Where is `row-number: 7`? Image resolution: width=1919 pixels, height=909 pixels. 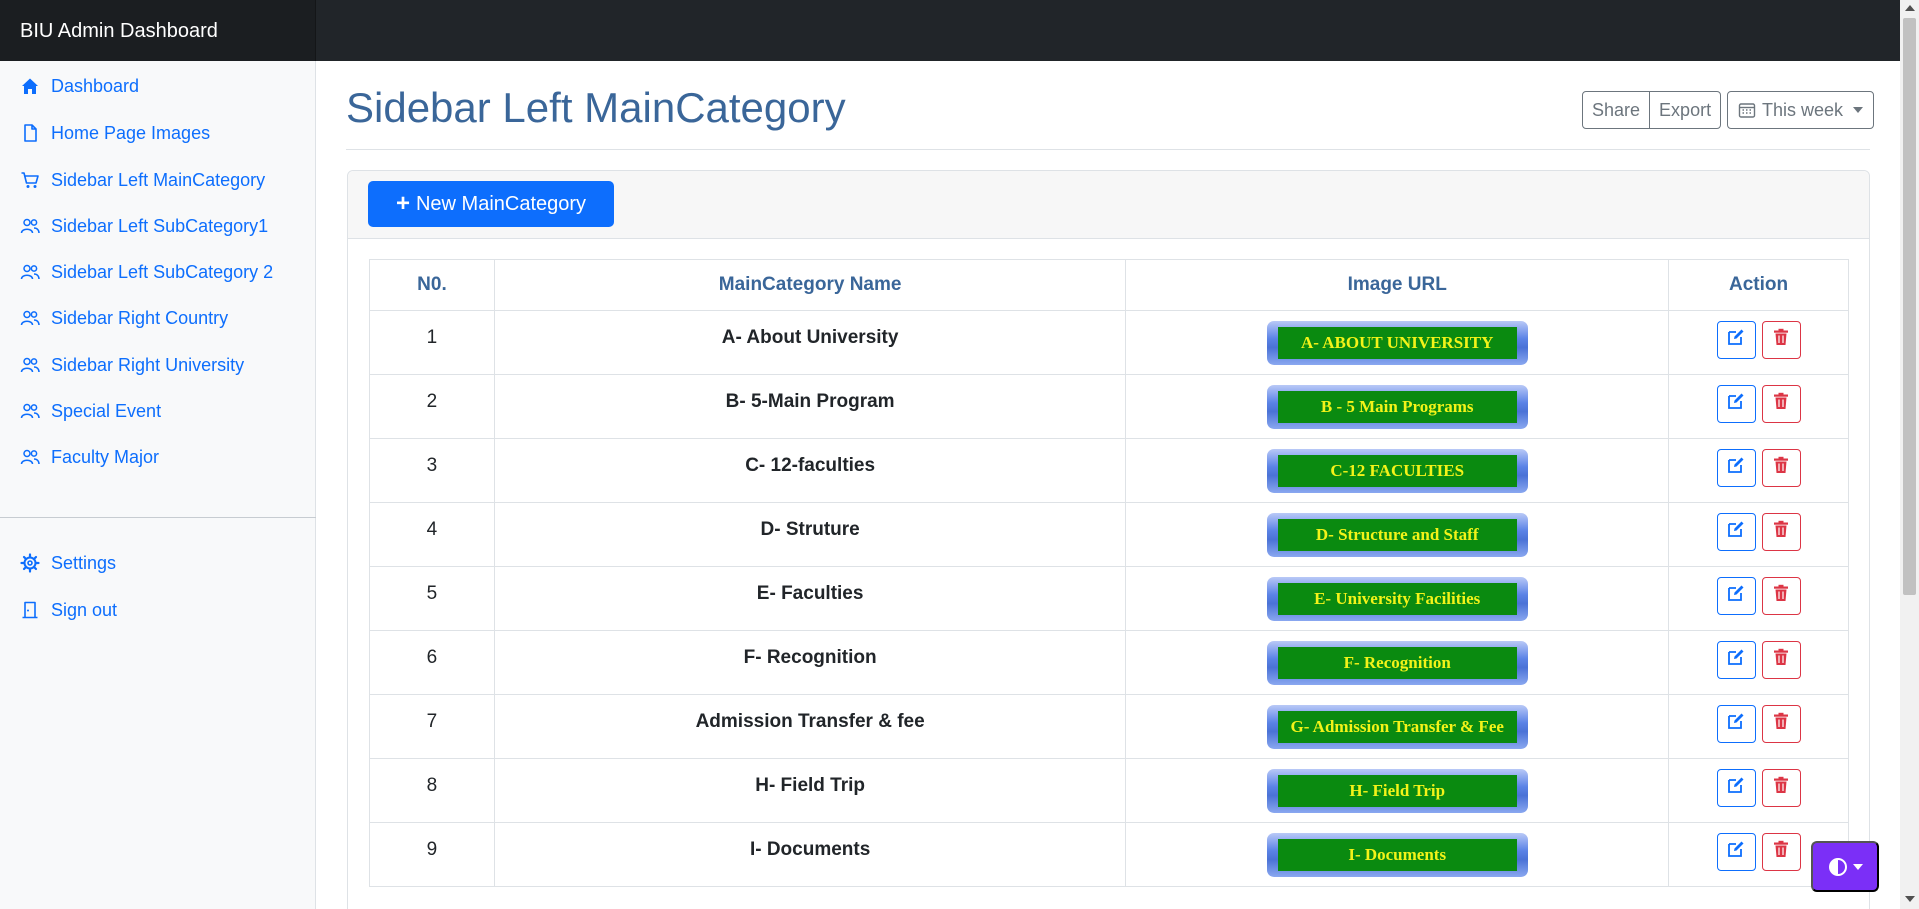 row-number: 7 is located at coordinates (432, 726).